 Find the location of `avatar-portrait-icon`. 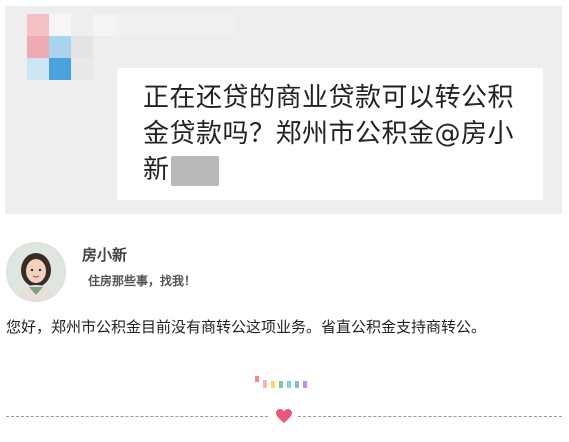

avatar-portrait-icon is located at coordinates (36, 272).